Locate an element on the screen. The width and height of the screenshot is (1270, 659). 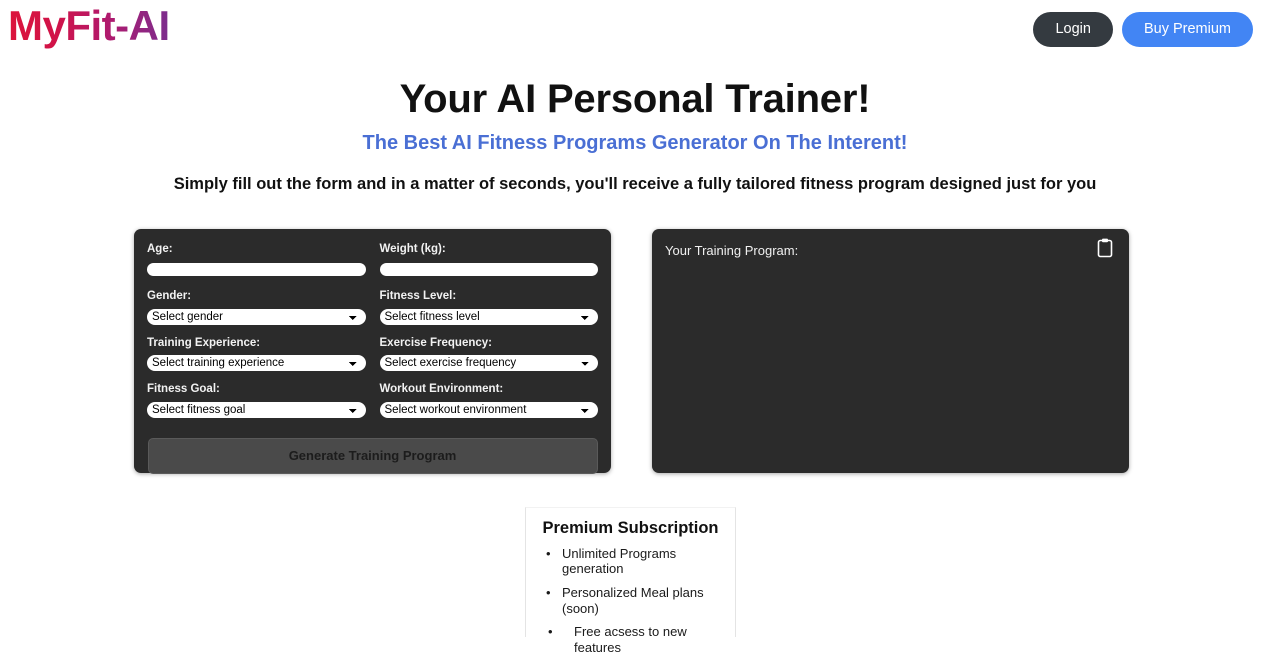
fitness-goal-select: Select fitness goal is located at coordinates (256, 410).